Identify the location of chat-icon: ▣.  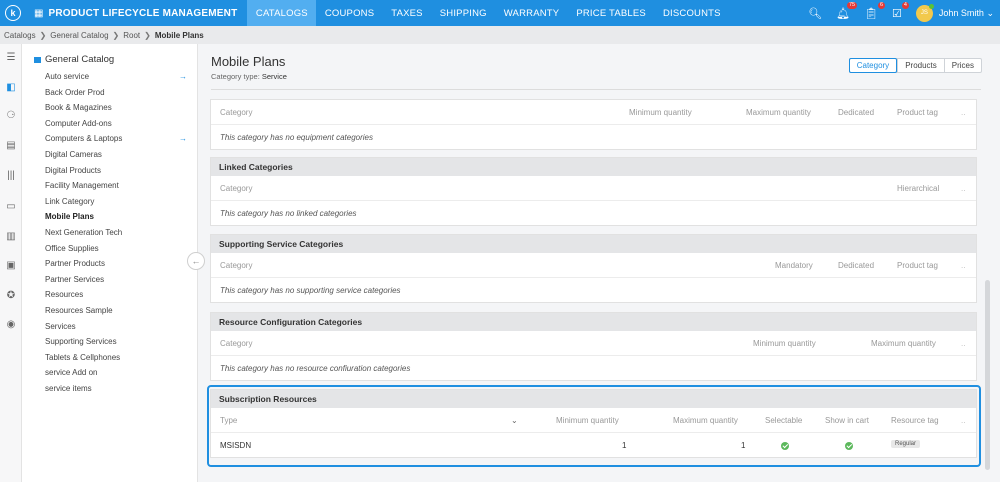
(11, 265).